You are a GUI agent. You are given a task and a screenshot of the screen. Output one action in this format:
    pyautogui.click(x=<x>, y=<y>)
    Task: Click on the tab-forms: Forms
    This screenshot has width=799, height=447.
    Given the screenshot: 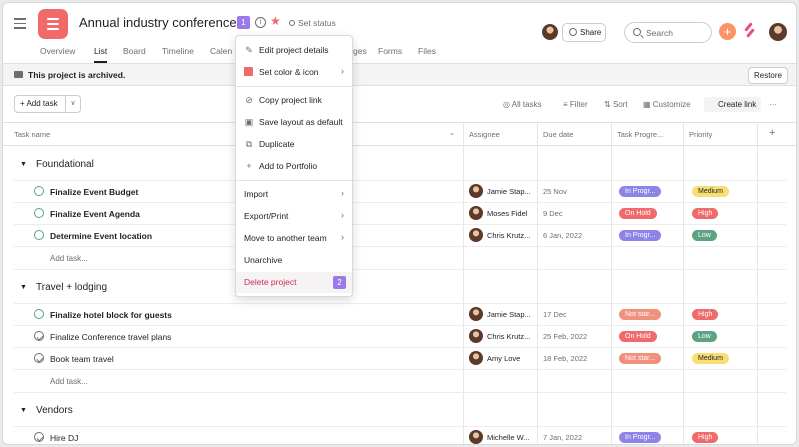 What is the action you would take?
    pyautogui.click(x=390, y=51)
    